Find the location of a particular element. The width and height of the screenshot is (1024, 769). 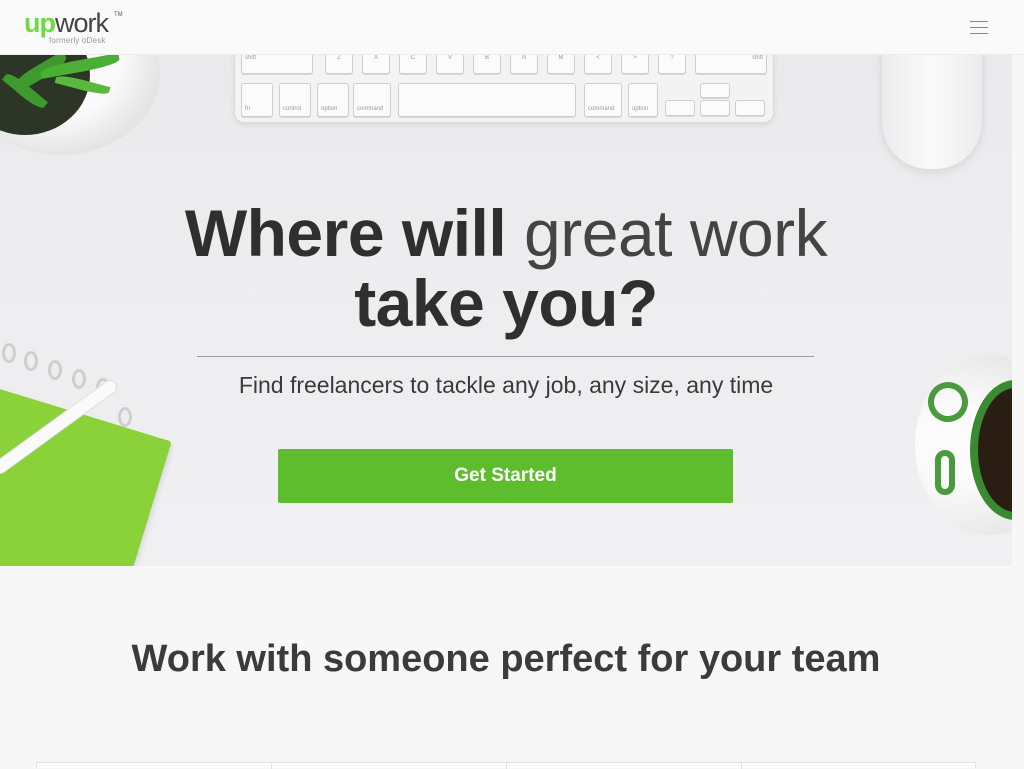

page-edge is located at coordinates (1018, 310).